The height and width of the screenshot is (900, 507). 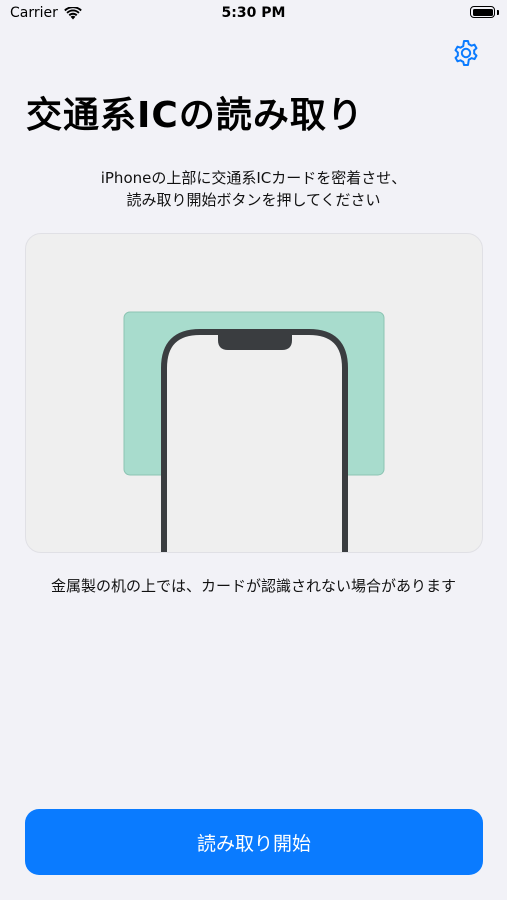 What do you see at coordinates (254, 842) in the screenshot?
I see `start-reading-button: 読み取り開始` at bounding box center [254, 842].